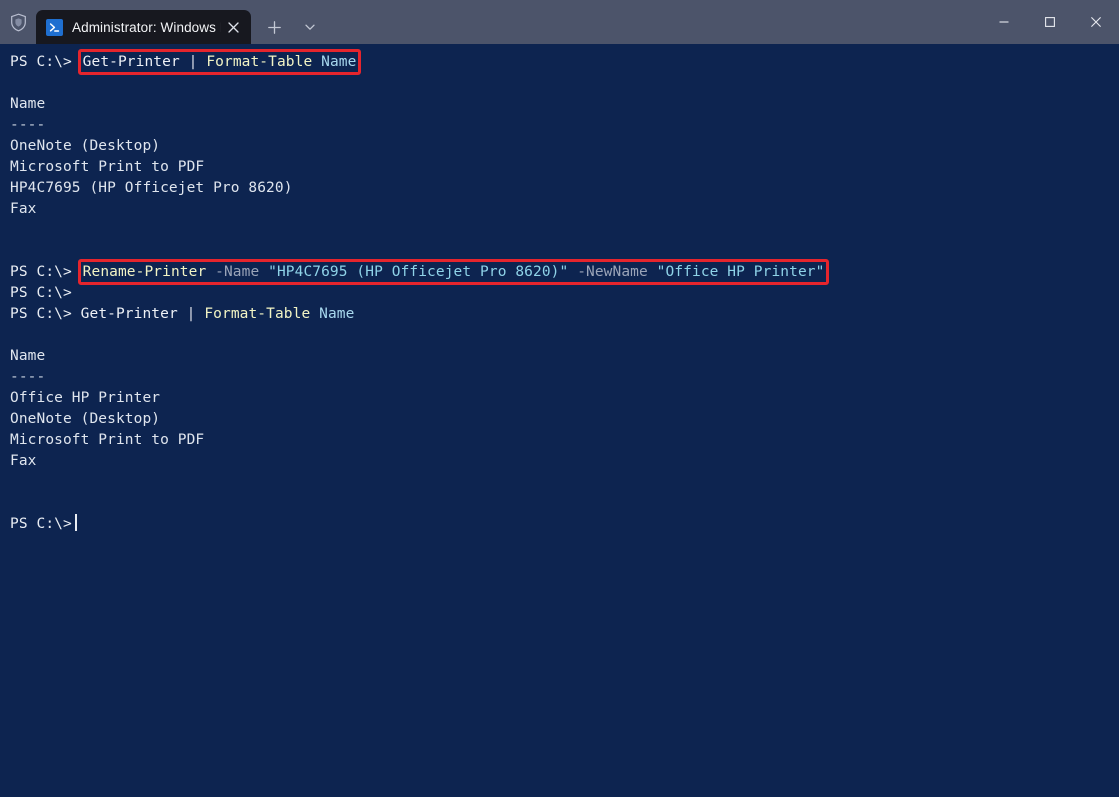 The width and height of the screenshot is (1119, 797). Describe the element at coordinates (1096, 22) in the screenshot. I see `close-button` at that location.